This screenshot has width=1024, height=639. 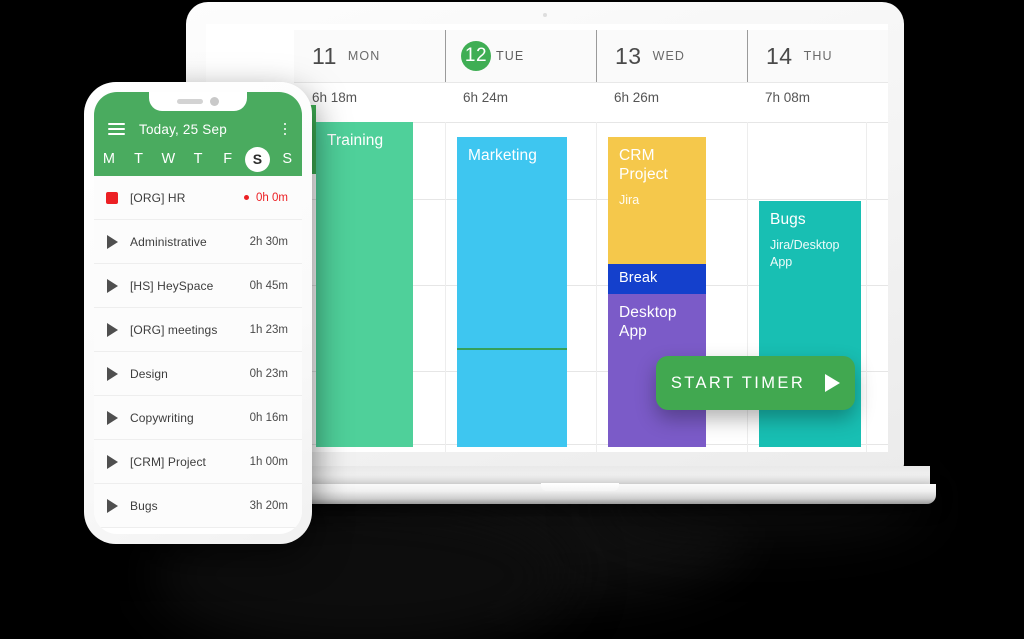 I want to click on entry-divider, so click(x=512, y=349).